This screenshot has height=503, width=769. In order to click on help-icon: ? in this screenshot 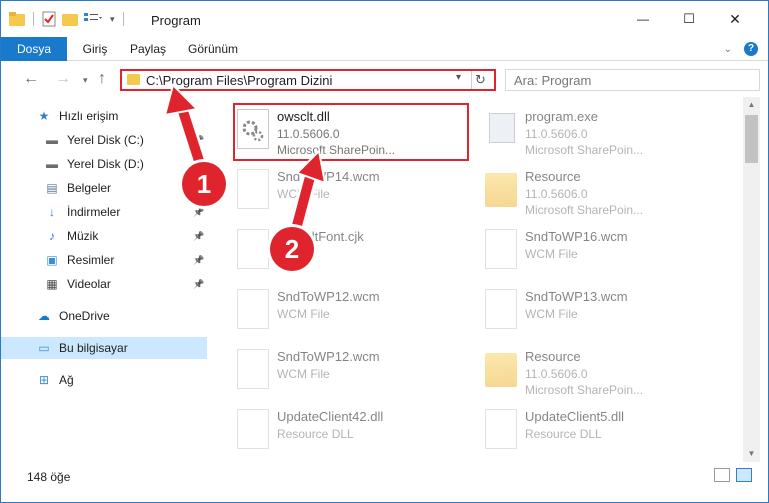, I will do `click(751, 49)`.